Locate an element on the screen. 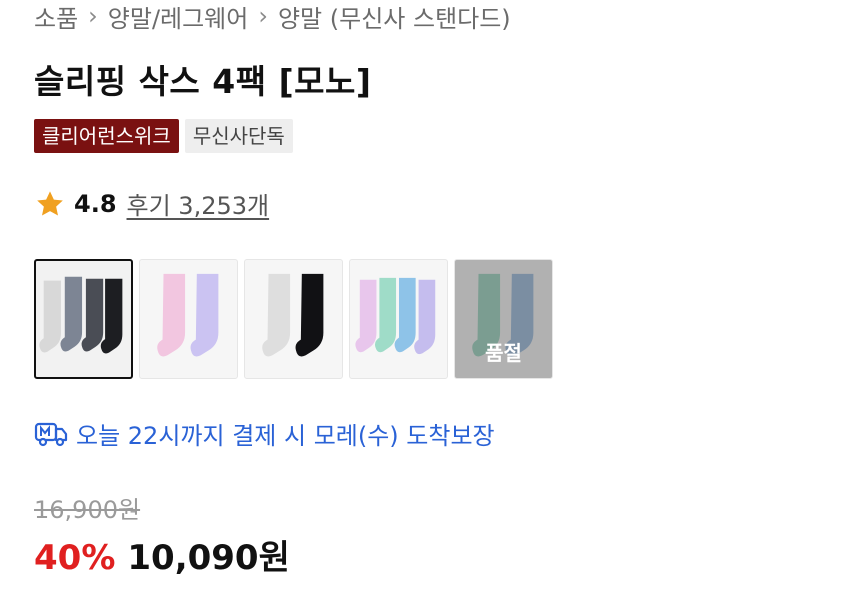 The height and width of the screenshot is (592, 849). color-option-pastel-4pack is located at coordinates (398, 319).